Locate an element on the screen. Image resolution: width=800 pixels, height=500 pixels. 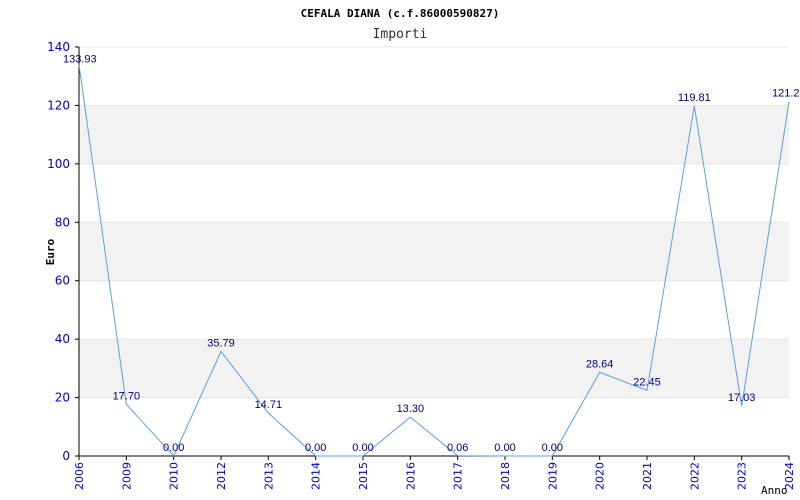
y-tick-label: 20 is located at coordinates (62, 398).